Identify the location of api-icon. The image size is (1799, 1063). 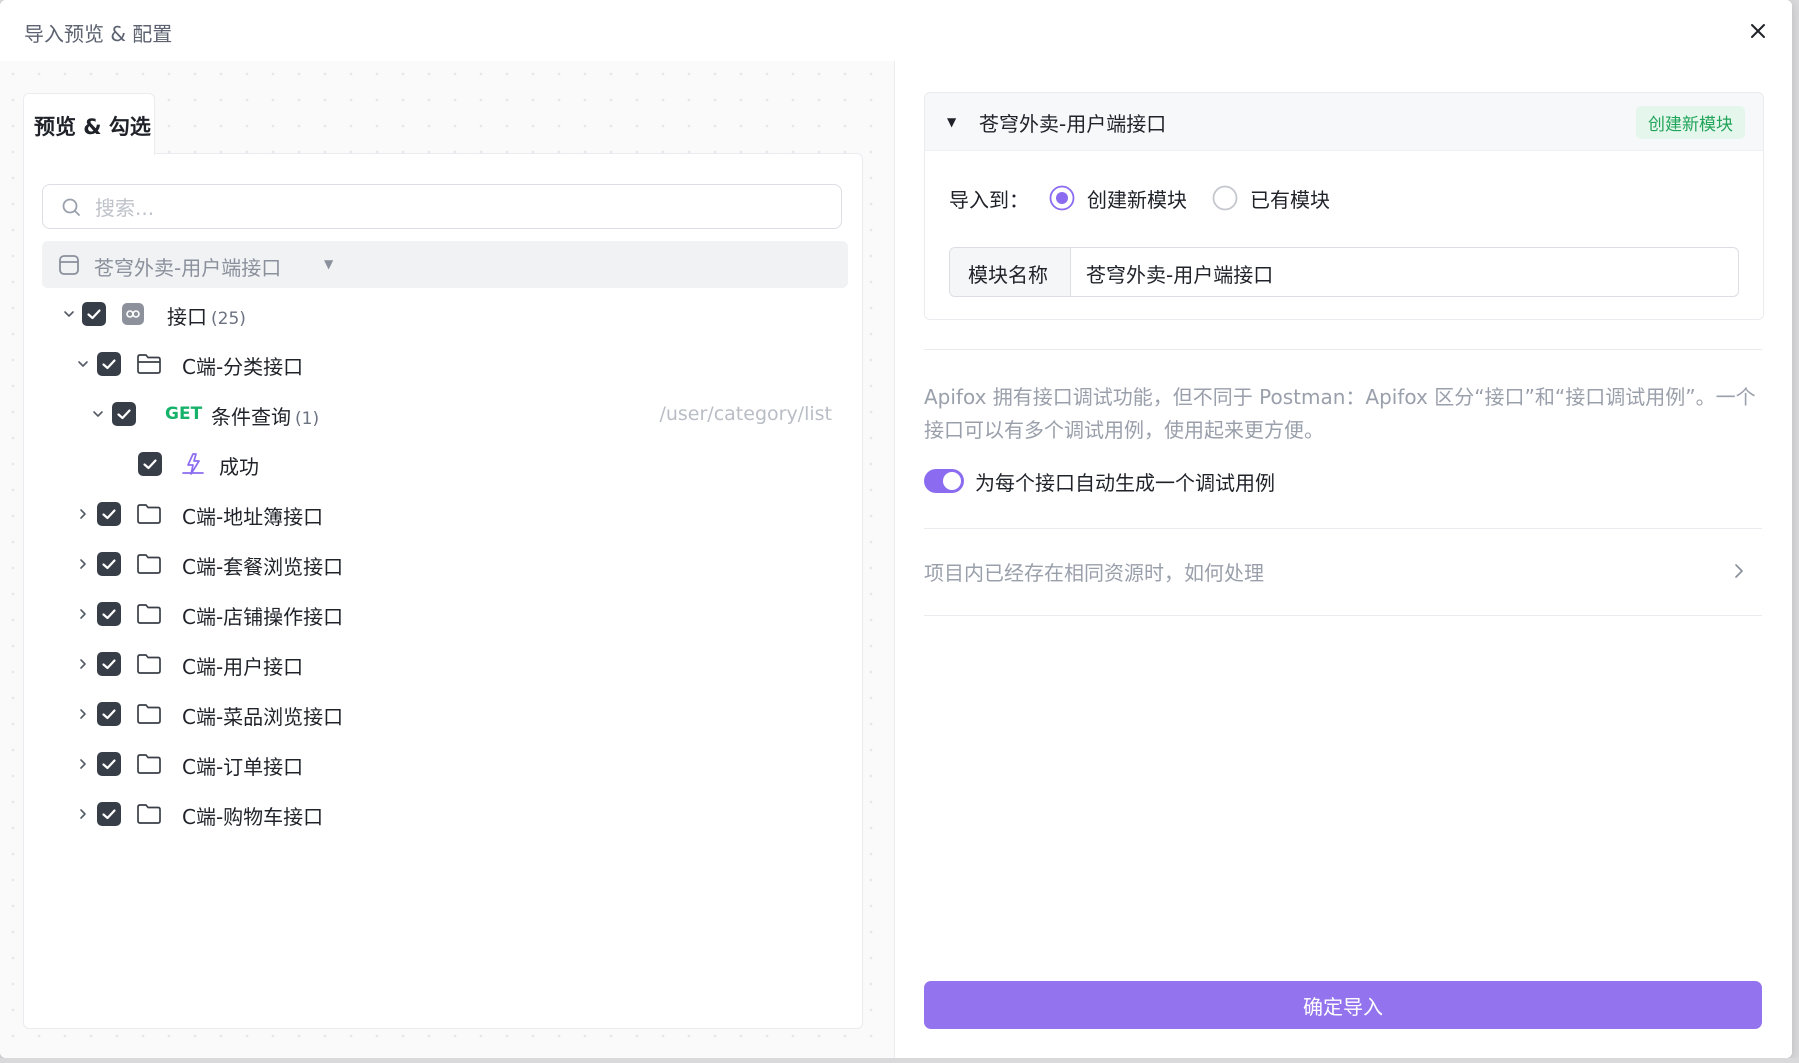
(133, 314).